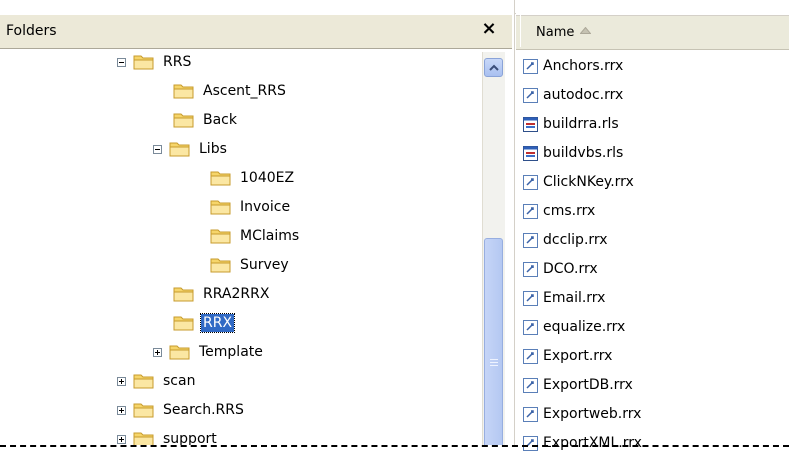 This screenshot has width=789, height=456. I want to click on close-folders-pane-button: ×, so click(489, 29).